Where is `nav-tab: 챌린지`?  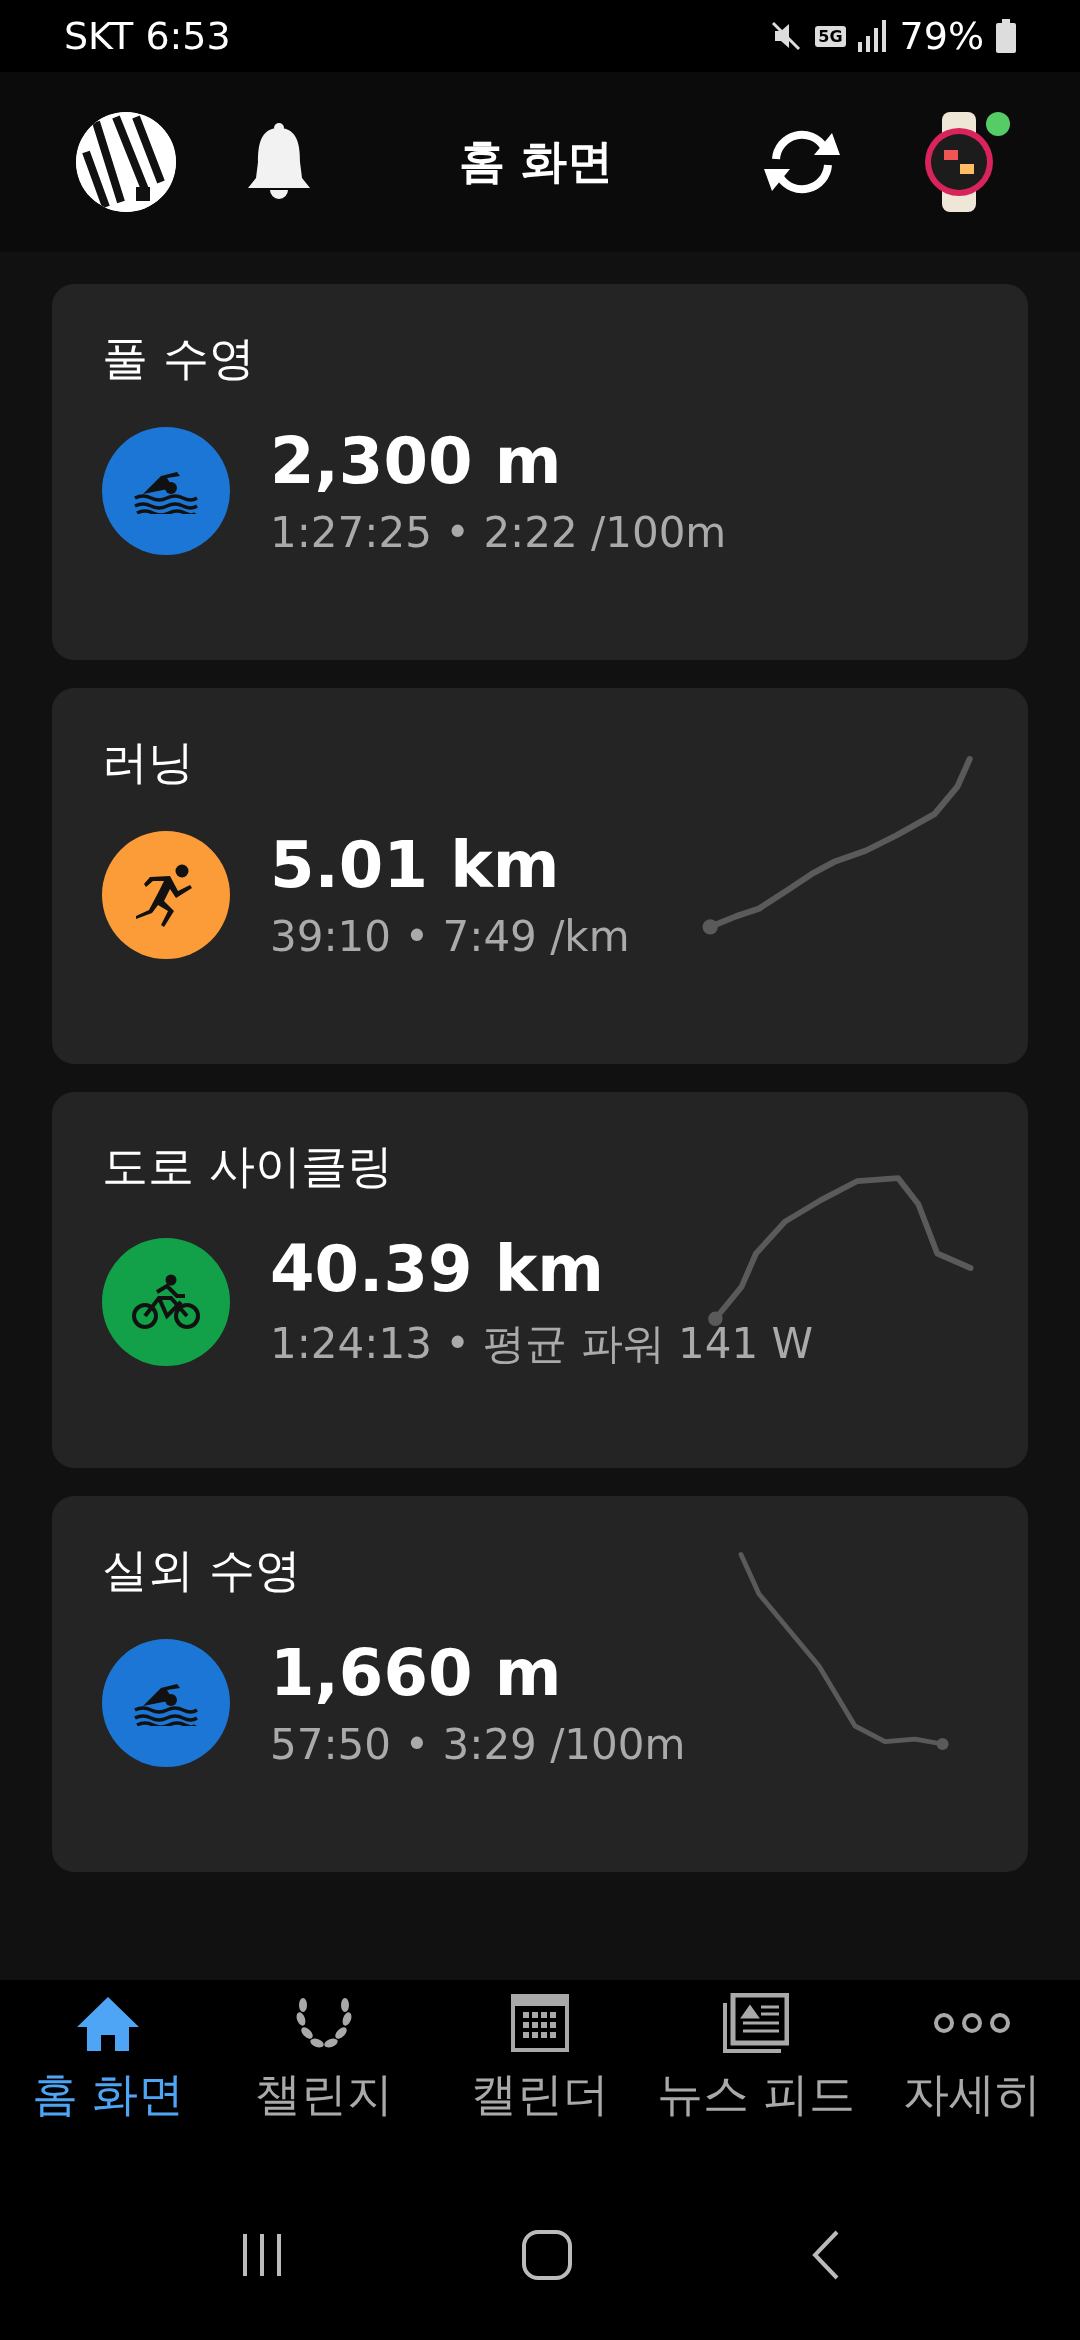 nav-tab: 챌린지 is located at coordinates (324, 2058).